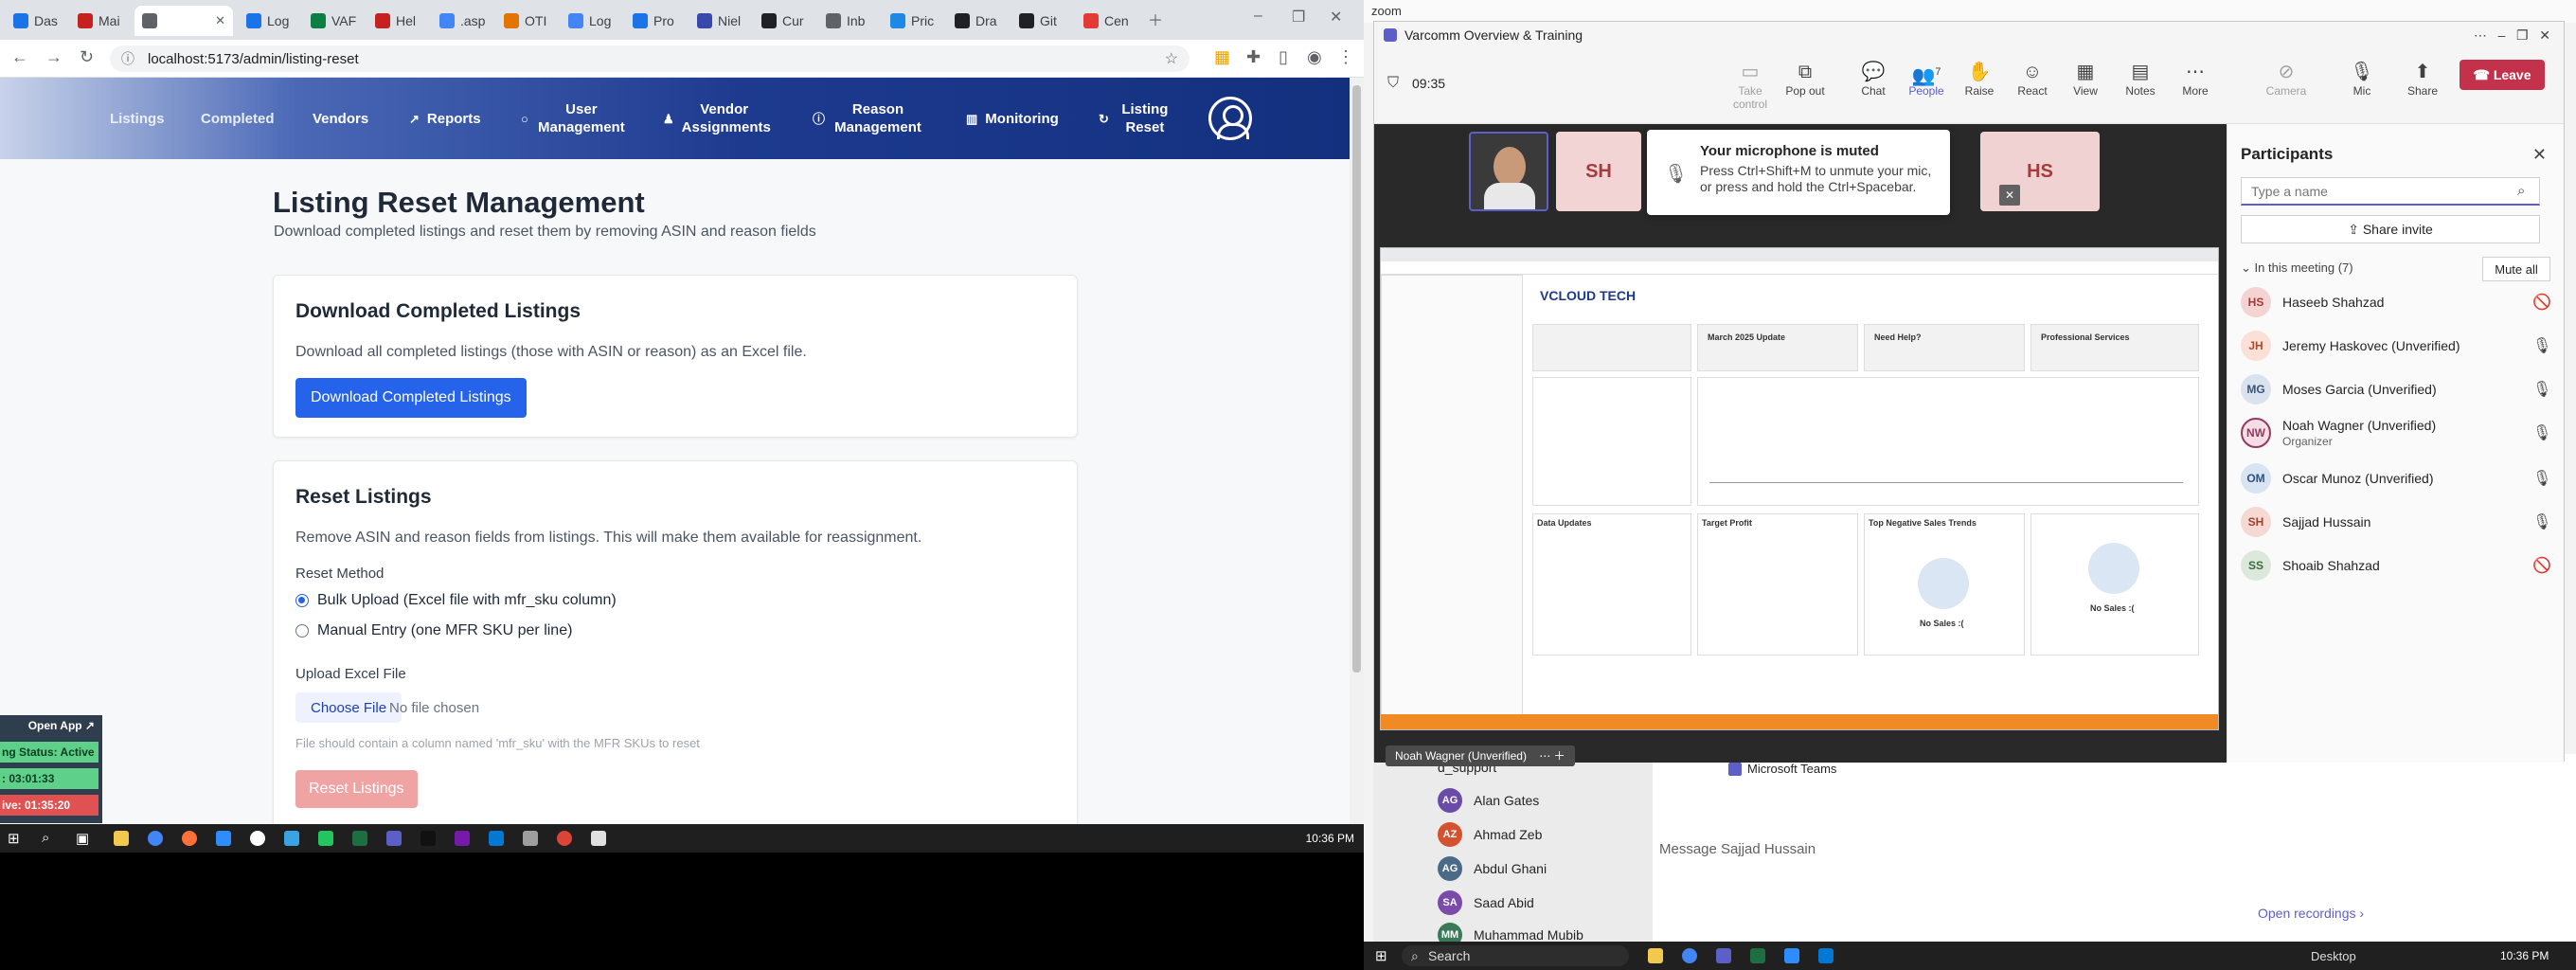  What do you see at coordinates (1492, 868) in the screenshot?
I see `contact-item: AG Abdul Ghani` at bounding box center [1492, 868].